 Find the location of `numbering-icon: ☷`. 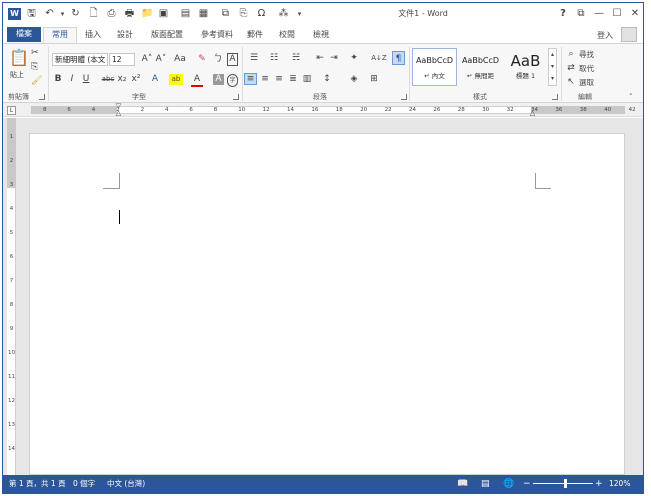

numbering-icon: ☷ is located at coordinates (274, 58).